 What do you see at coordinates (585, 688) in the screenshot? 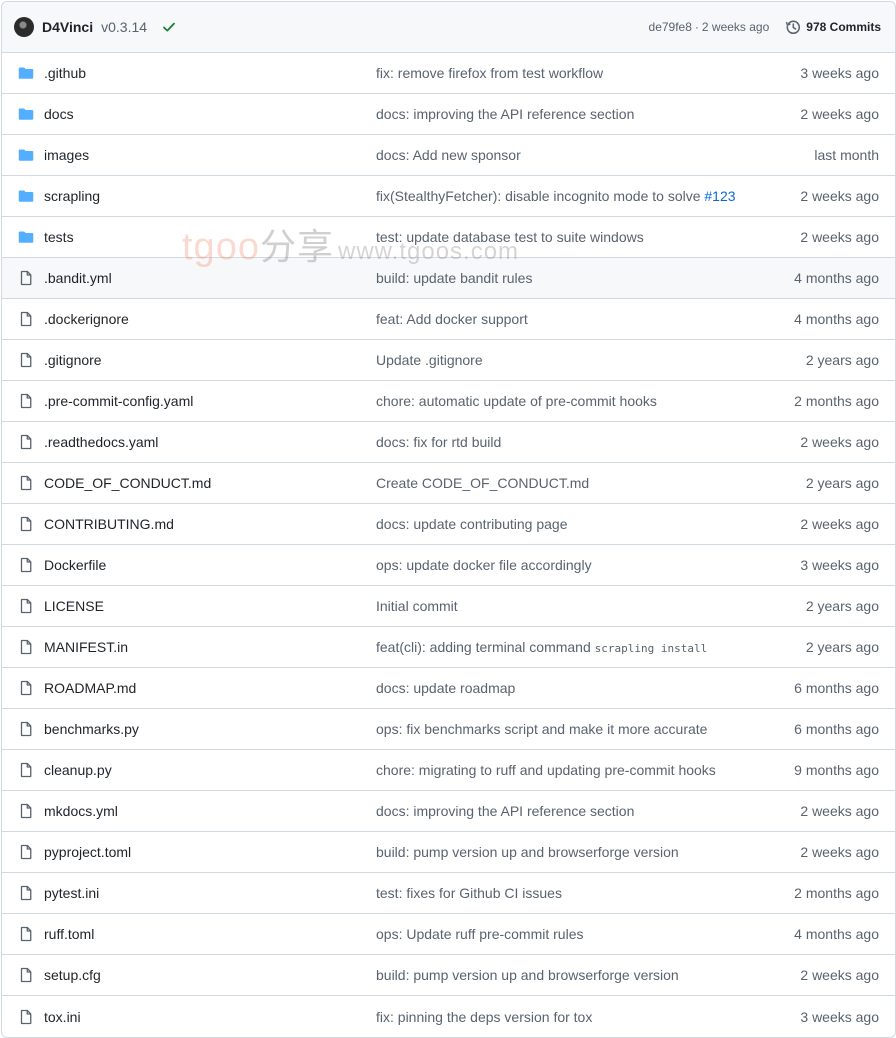
I see `commit-message-link: docs: update roadmap` at bounding box center [585, 688].